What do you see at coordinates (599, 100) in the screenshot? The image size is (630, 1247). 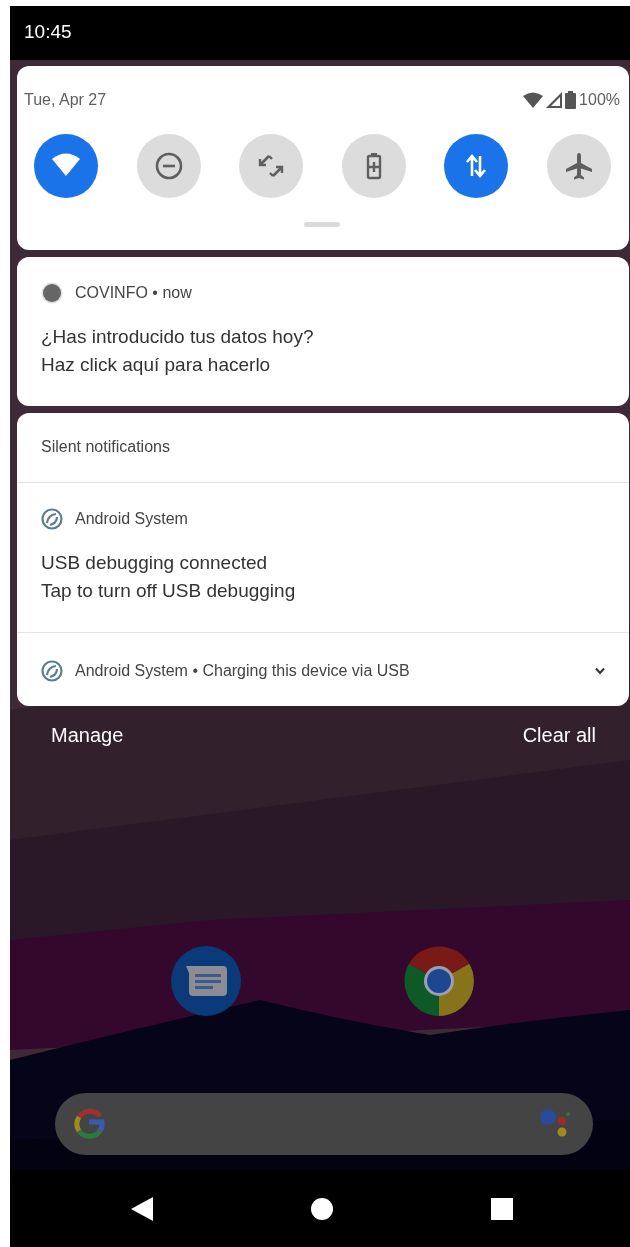 I see `battery-percent: 100%` at bounding box center [599, 100].